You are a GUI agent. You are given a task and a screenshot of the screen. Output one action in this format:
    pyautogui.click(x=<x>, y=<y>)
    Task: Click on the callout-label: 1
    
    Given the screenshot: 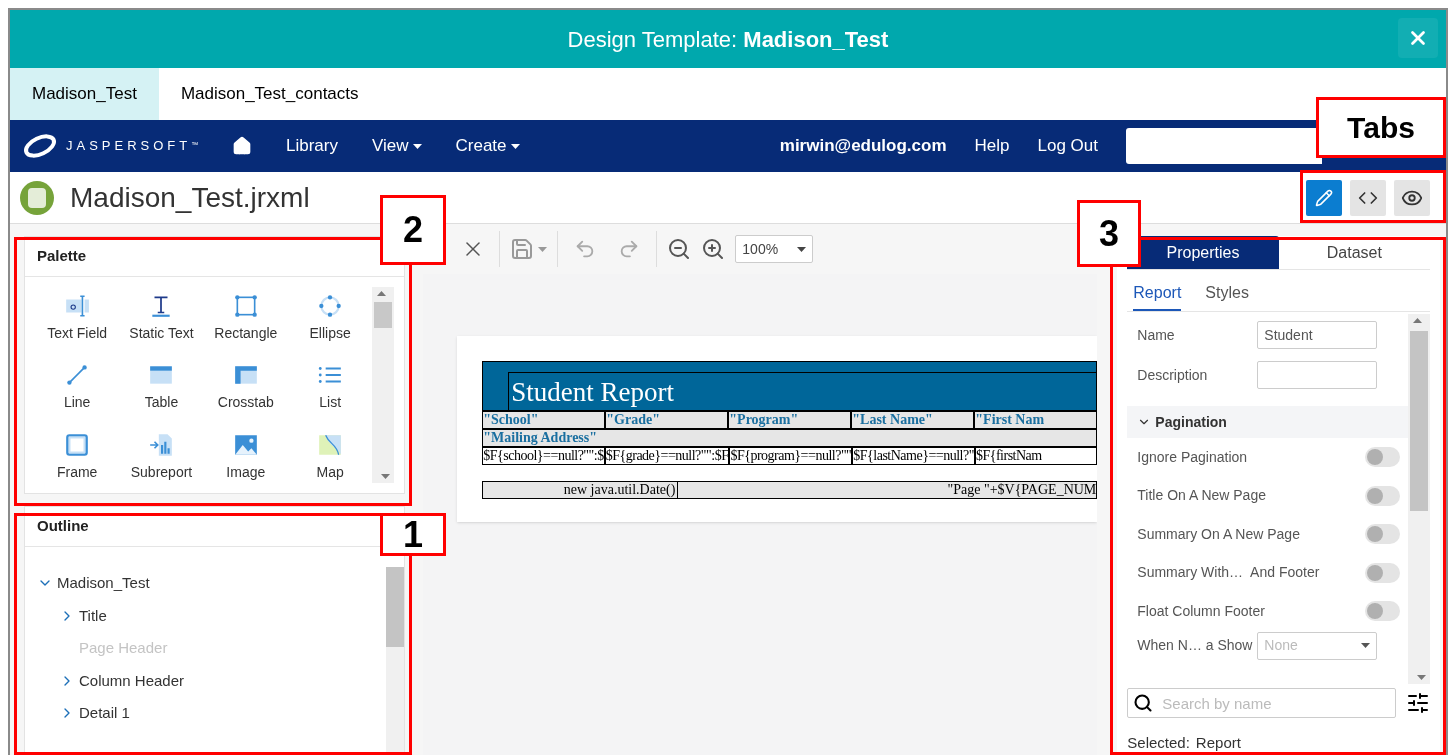 What is the action you would take?
    pyautogui.click(x=413, y=534)
    